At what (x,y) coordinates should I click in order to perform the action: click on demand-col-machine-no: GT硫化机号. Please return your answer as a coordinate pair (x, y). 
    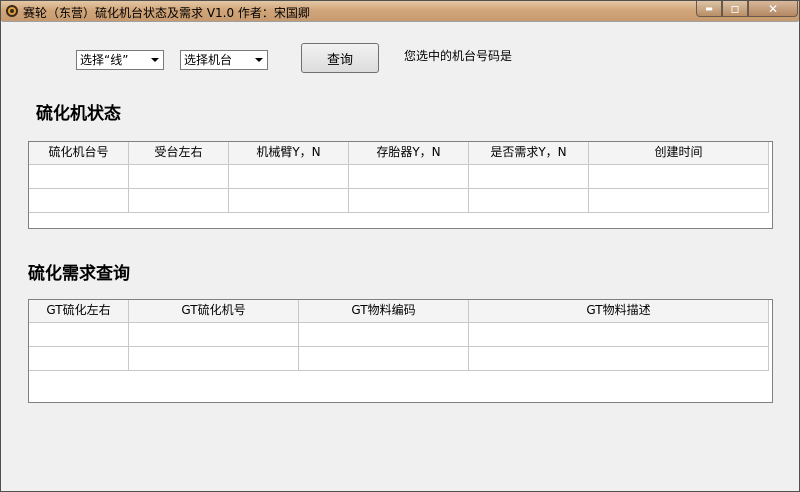
    Looking at the image, I should click on (214, 311).